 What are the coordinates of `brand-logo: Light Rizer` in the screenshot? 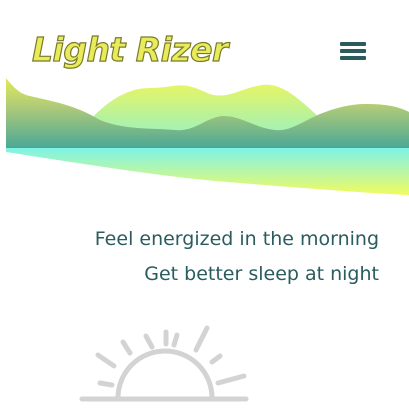 It's located at (130, 49).